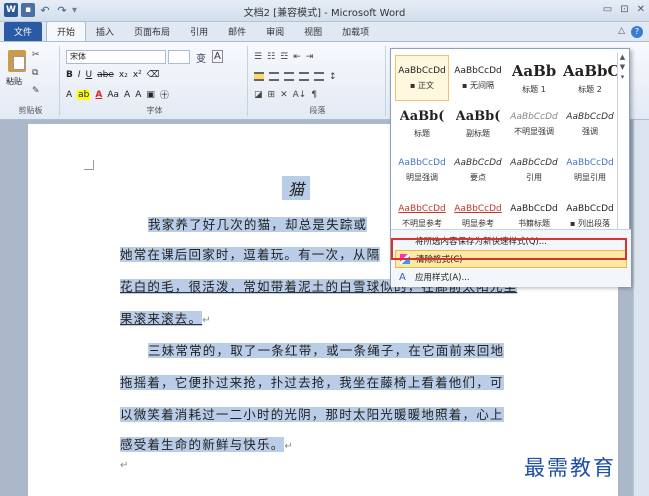 The height and width of the screenshot is (496, 649). Describe the element at coordinates (89, 75) in the screenshot. I see `underline-button: U` at that location.